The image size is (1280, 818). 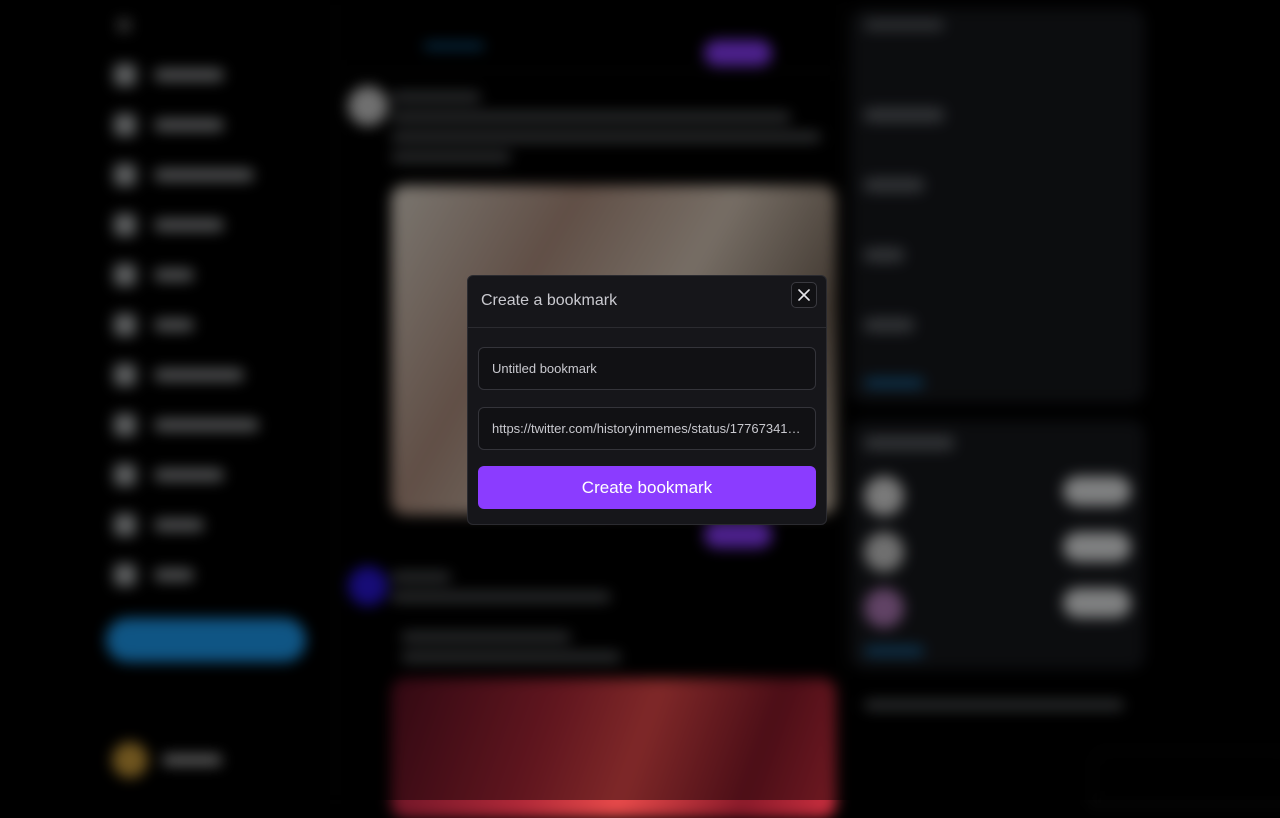 What do you see at coordinates (647, 428) in the screenshot?
I see `bookmark-url-input` at bounding box center [647, 428].